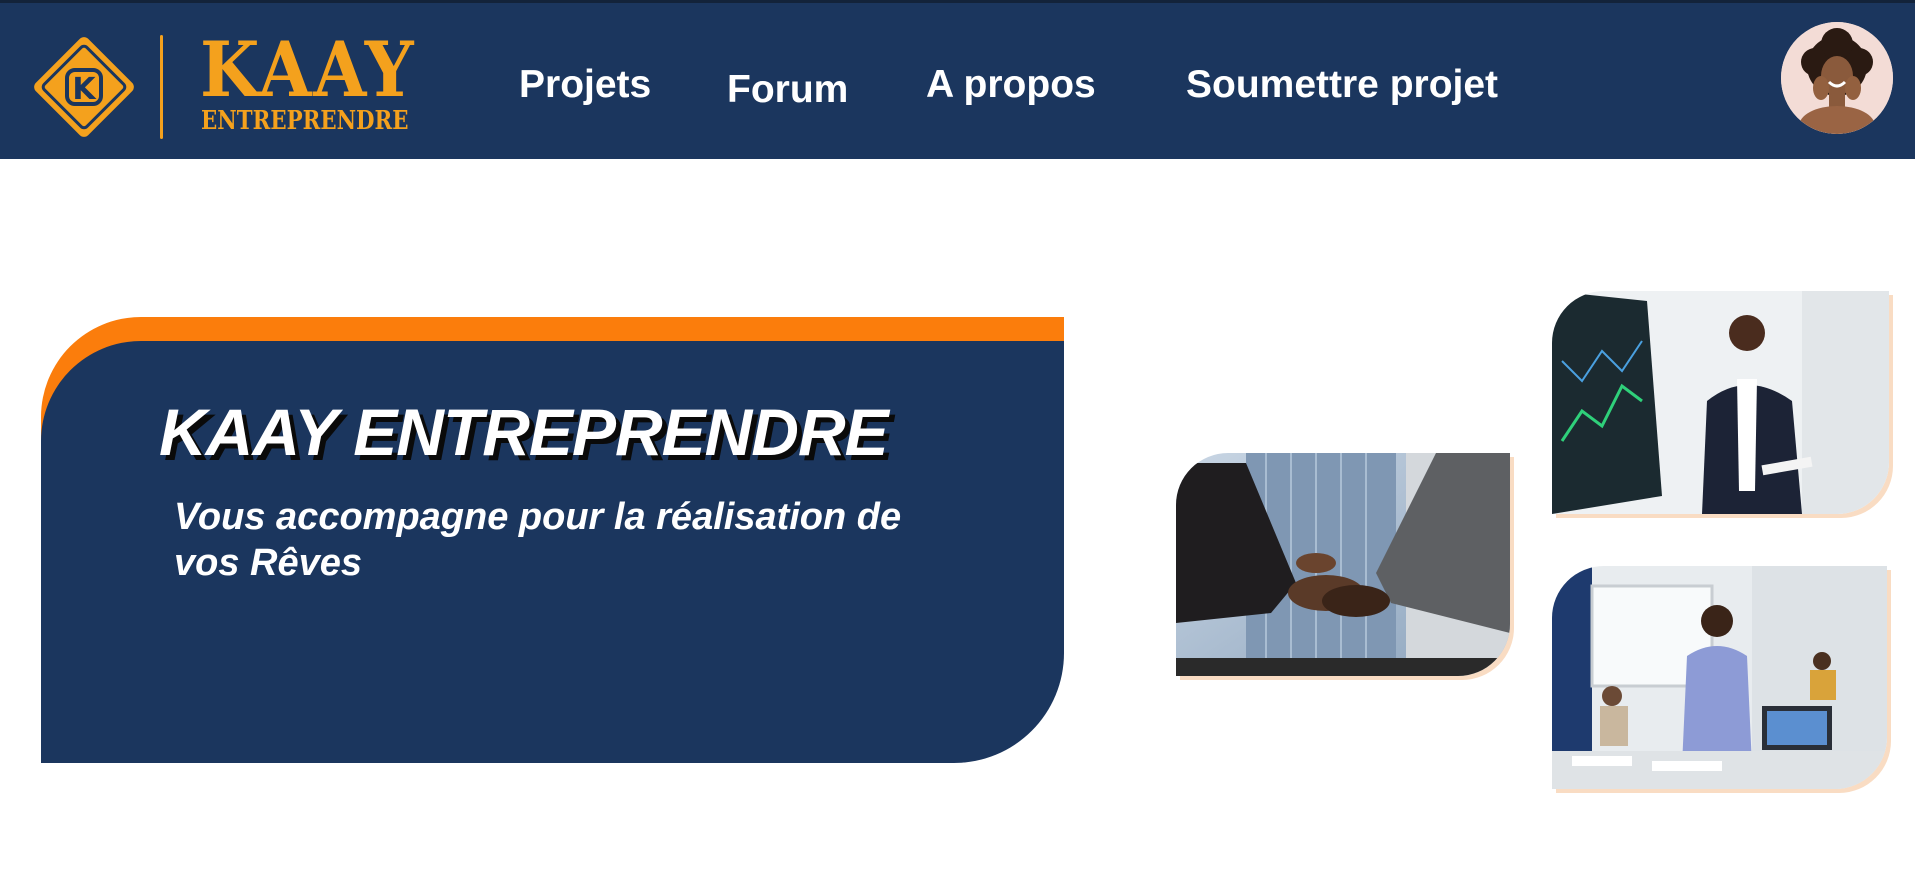  Describe the element at coordinates (305, 121) in the screenshot. I see `logo-tagline: ENTREPRENDRE` at that location.